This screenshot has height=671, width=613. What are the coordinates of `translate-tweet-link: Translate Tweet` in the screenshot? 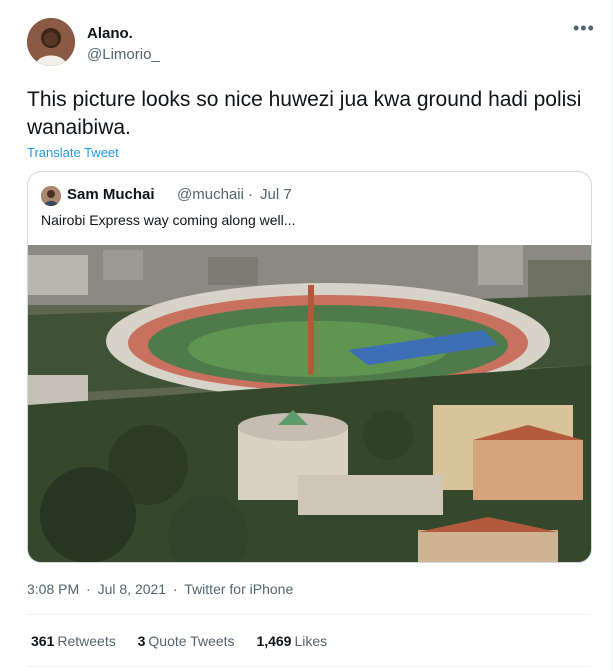 It's located at (73, 152).